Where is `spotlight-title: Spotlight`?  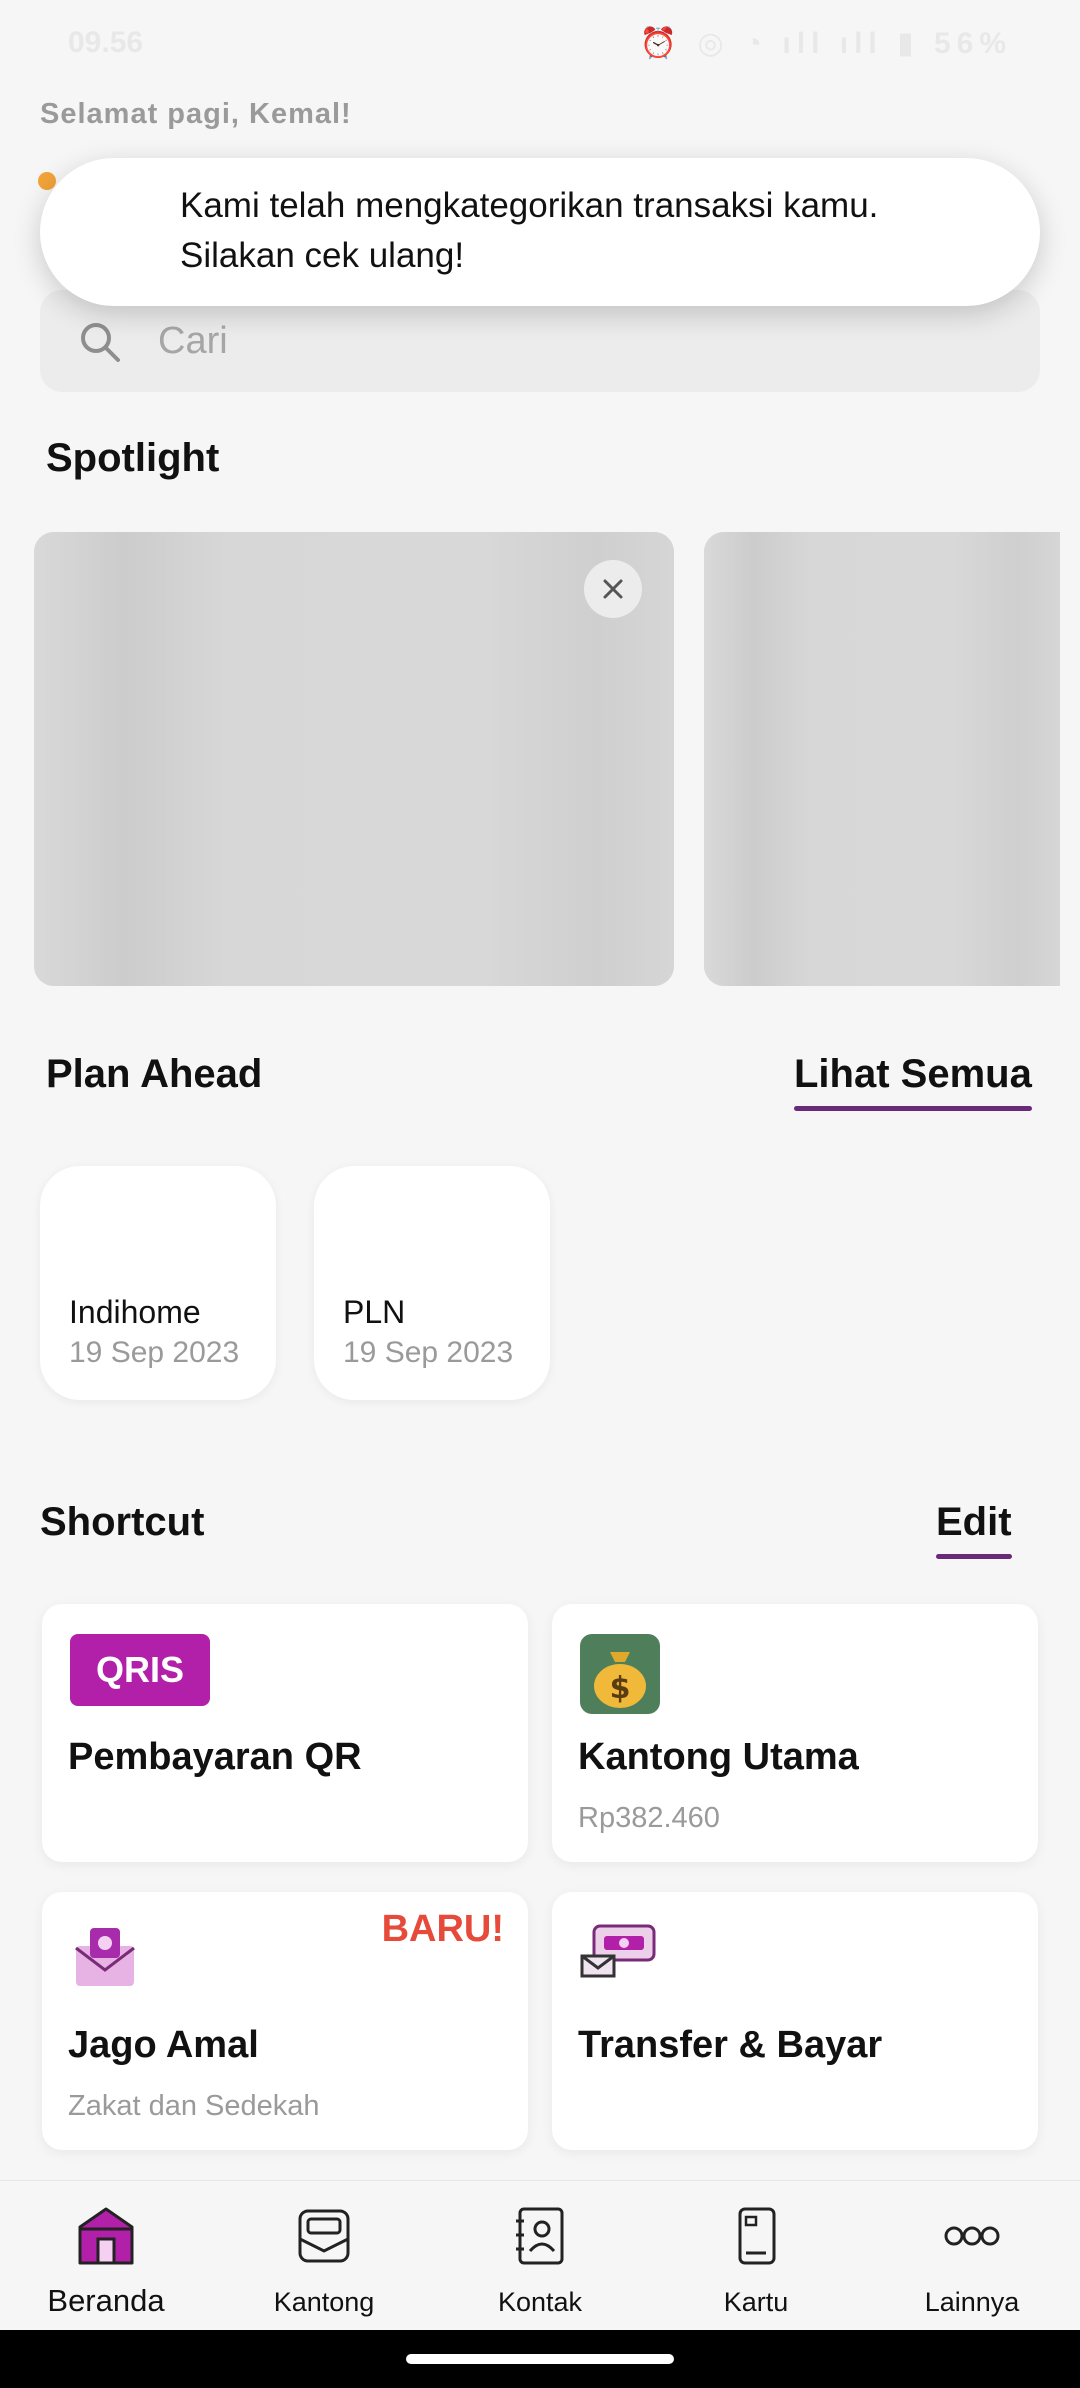
spotlight-title: Spotlight is located at coordinates (133, 458).